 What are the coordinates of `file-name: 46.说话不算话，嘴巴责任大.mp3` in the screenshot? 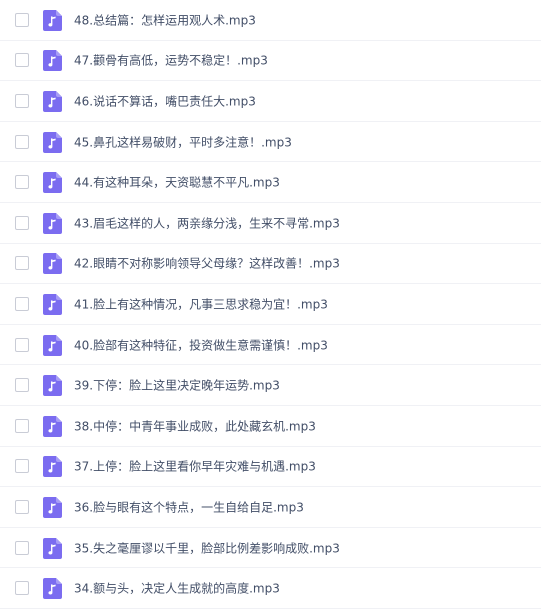 It's located at (165, 100).